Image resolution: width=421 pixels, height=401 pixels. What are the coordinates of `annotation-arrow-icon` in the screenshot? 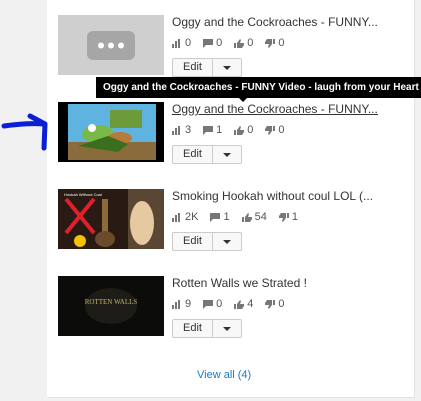 It's located at (24, 132).